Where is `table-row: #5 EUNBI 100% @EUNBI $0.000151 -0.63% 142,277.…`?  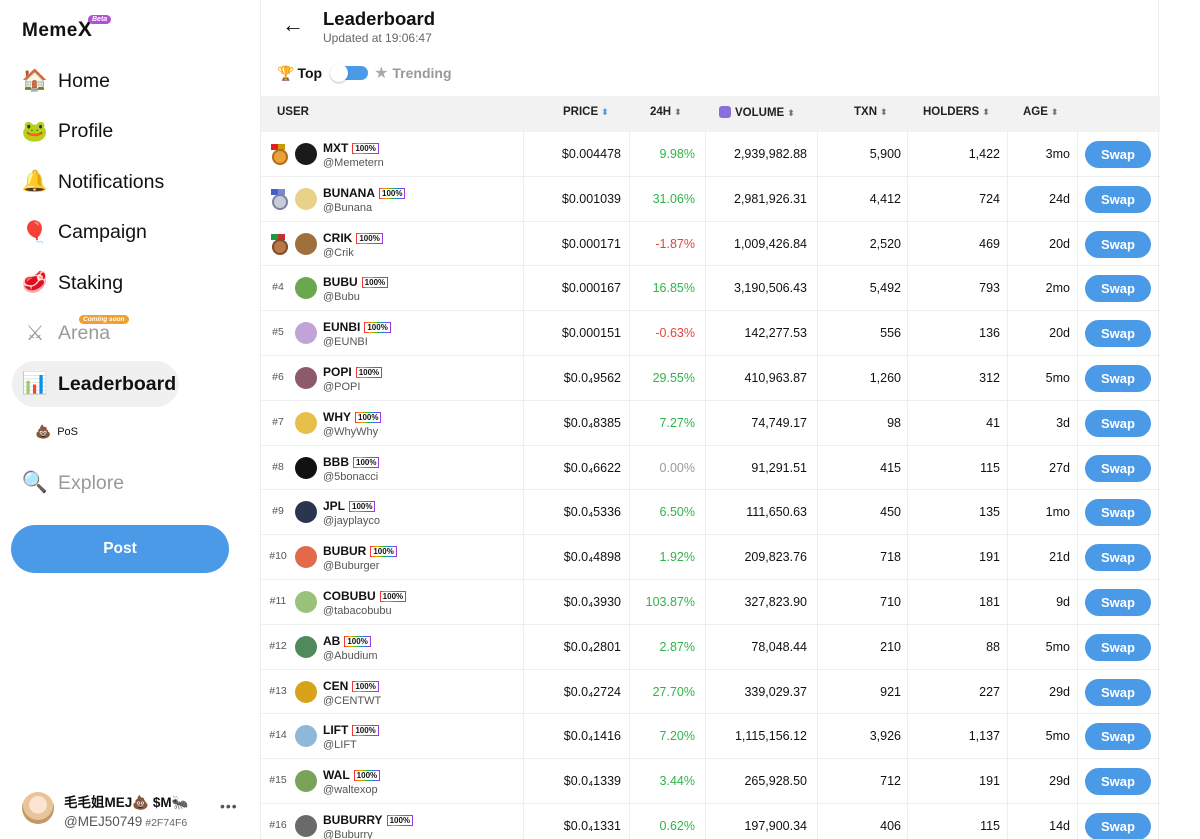
table-row: #5 EUNBI 100% @EUNBI $0.000151 -0.63% 142,277.… is located at coordinates (710, 333).